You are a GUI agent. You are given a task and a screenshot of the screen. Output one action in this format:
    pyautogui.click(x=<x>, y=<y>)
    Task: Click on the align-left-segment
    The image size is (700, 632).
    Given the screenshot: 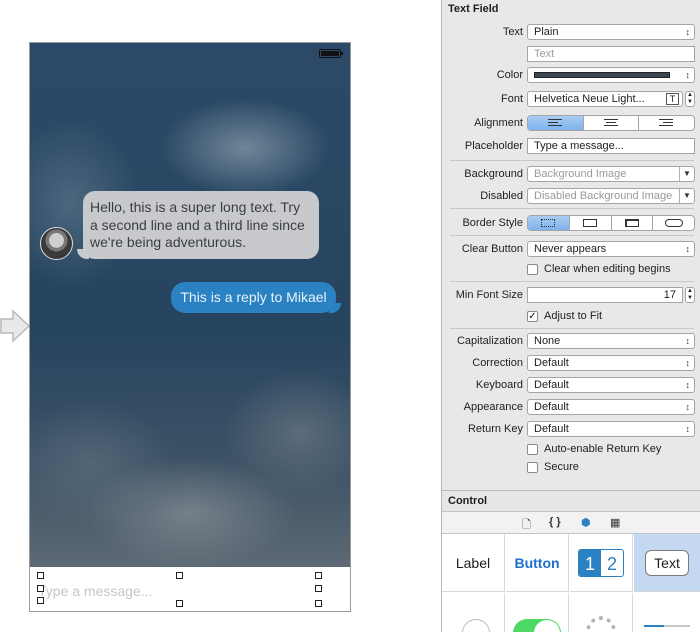 What is the action you would take?
    pyautogui.click(x=556, y=123)
    